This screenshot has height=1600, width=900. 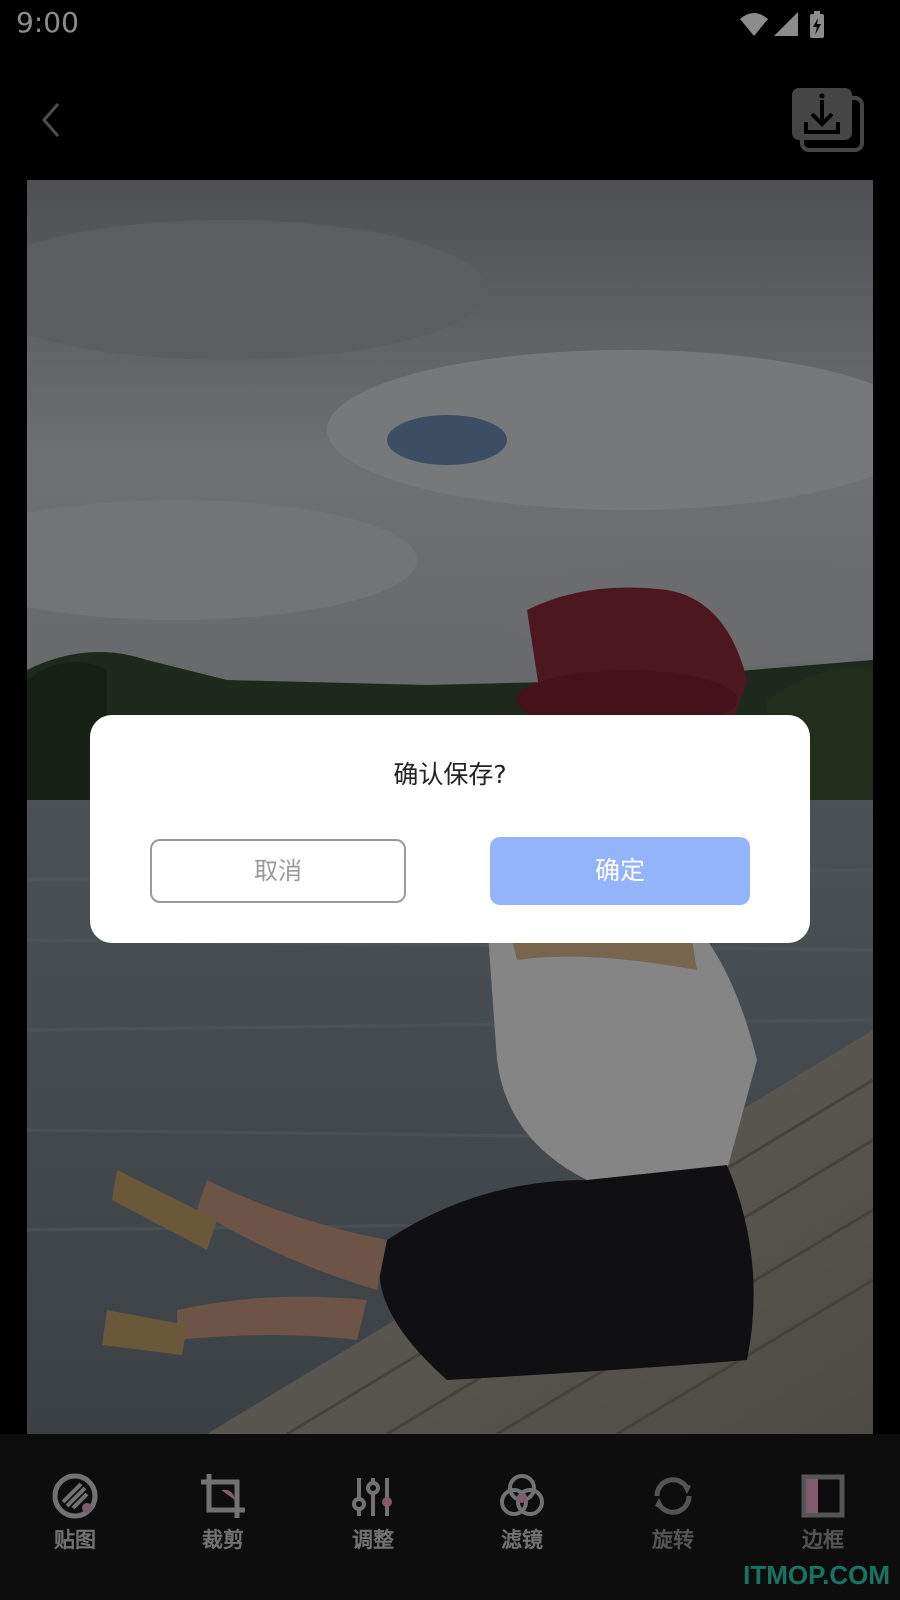 I want to click on confirm-save-dialog: 确认保存? 取消 确定, so click(x=450, y=829).